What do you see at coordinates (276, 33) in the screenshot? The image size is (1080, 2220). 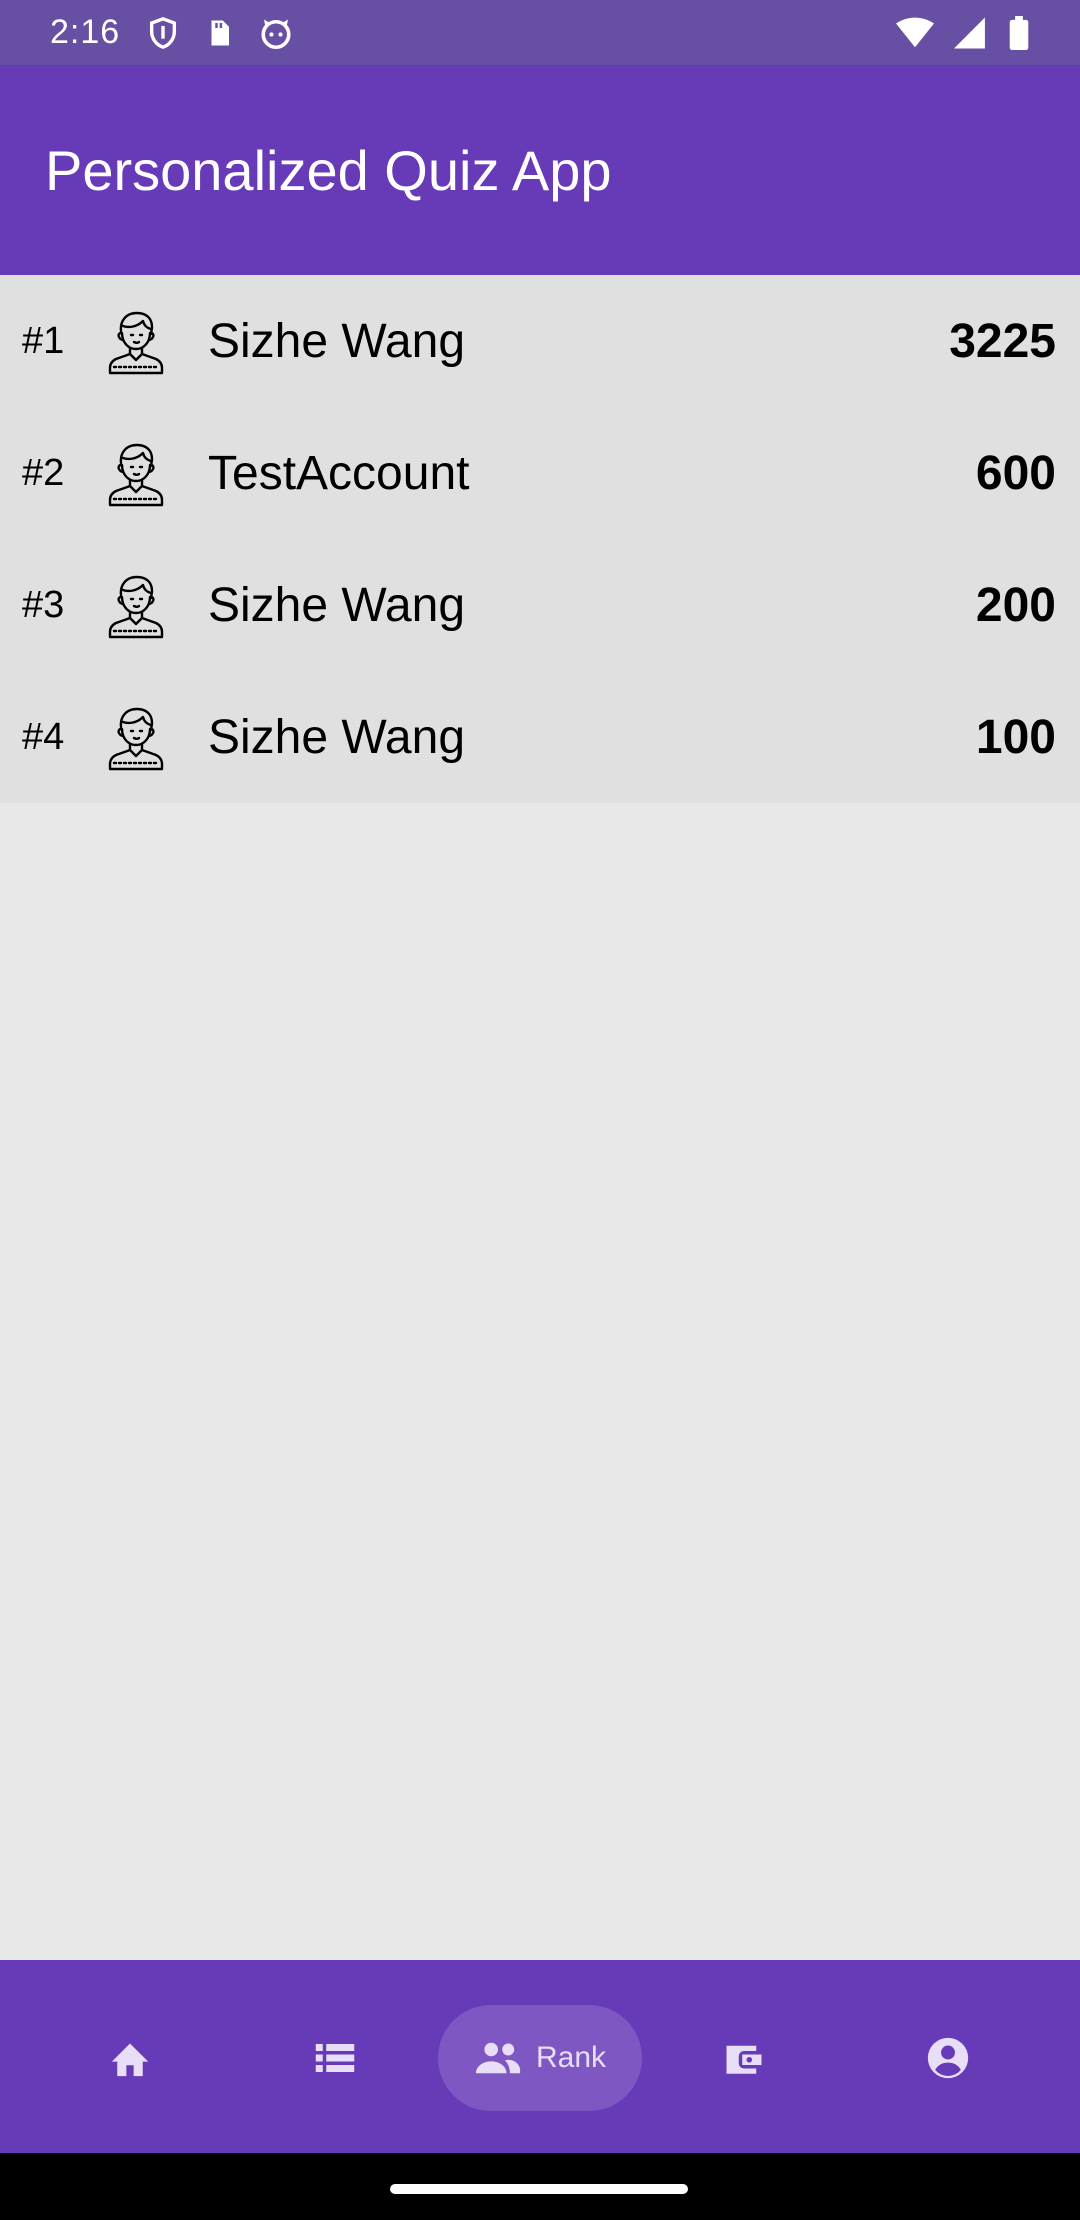 I see `cat-face-icon` at bounding box center [276, 33].